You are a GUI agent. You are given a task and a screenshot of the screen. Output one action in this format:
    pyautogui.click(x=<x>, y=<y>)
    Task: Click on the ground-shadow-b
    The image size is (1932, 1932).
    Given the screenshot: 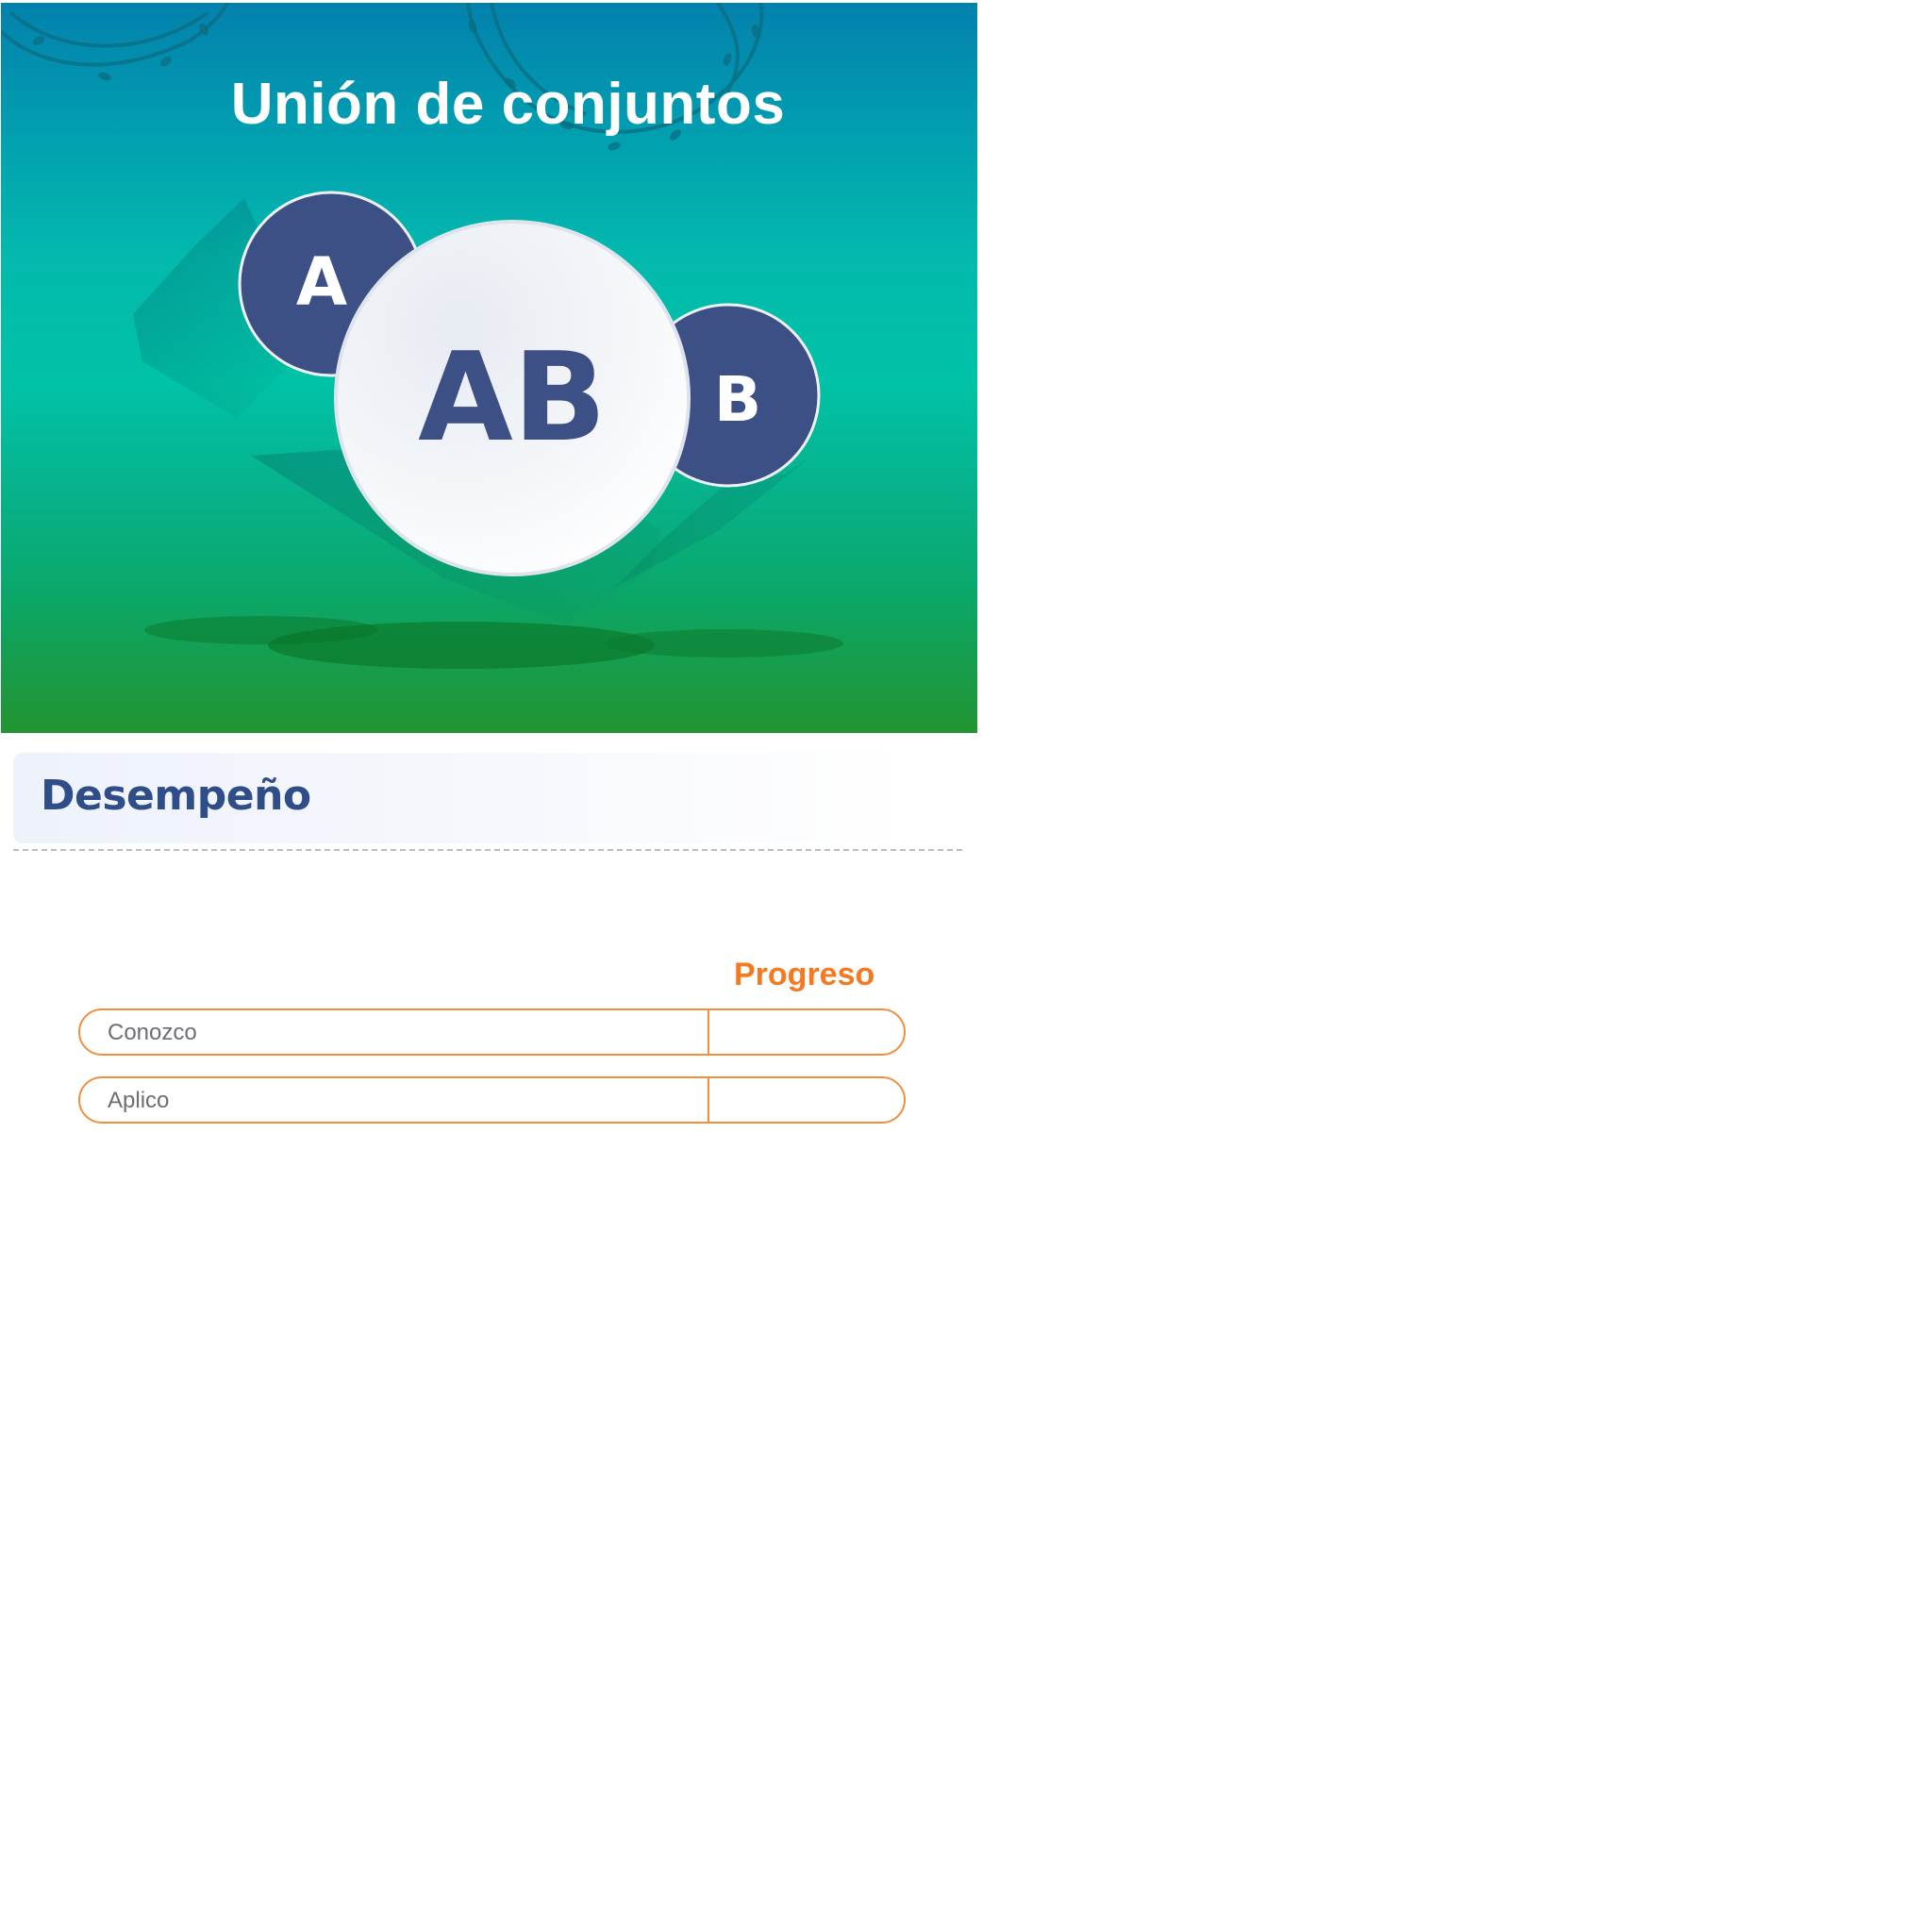 What is the action you would take?
    pyautogui.click(x=724, y=643)
    